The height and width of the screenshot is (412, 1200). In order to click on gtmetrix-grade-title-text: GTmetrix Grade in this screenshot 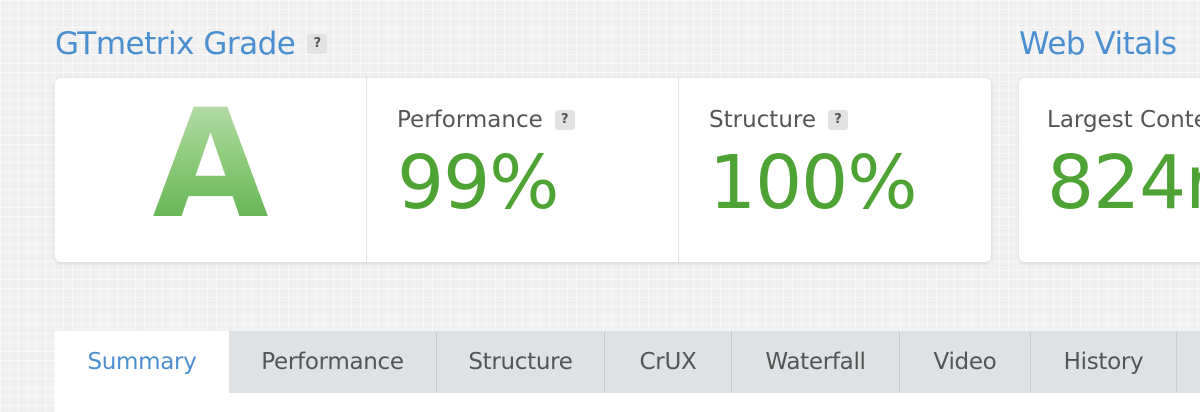, I will do `click(175, 44)`.